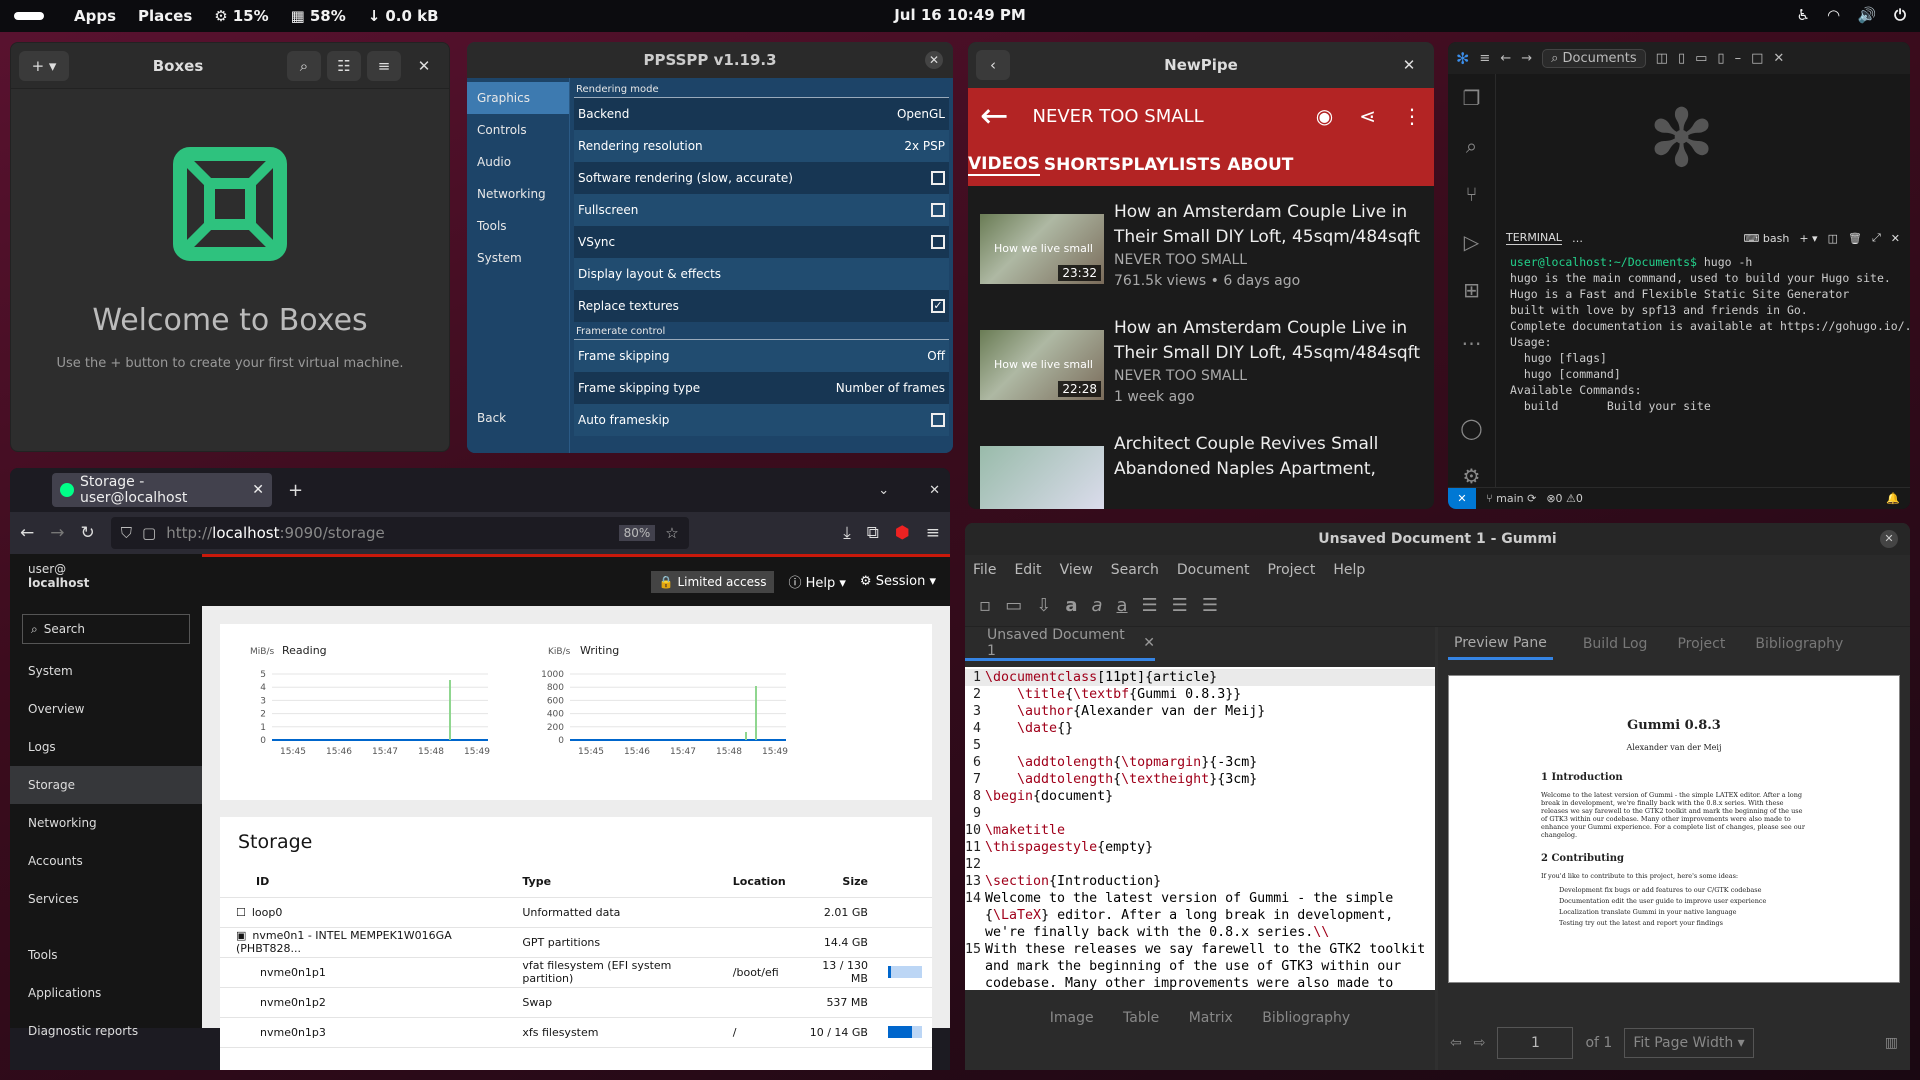 Image resolution: width=1920 pixels, height=1080 pixels. What do you see at coordinates (761, 388) in the screenshot?
I see `setting-frame-skipping-type: Frame skipping type Number of frames` at bounding box center [761, 388].